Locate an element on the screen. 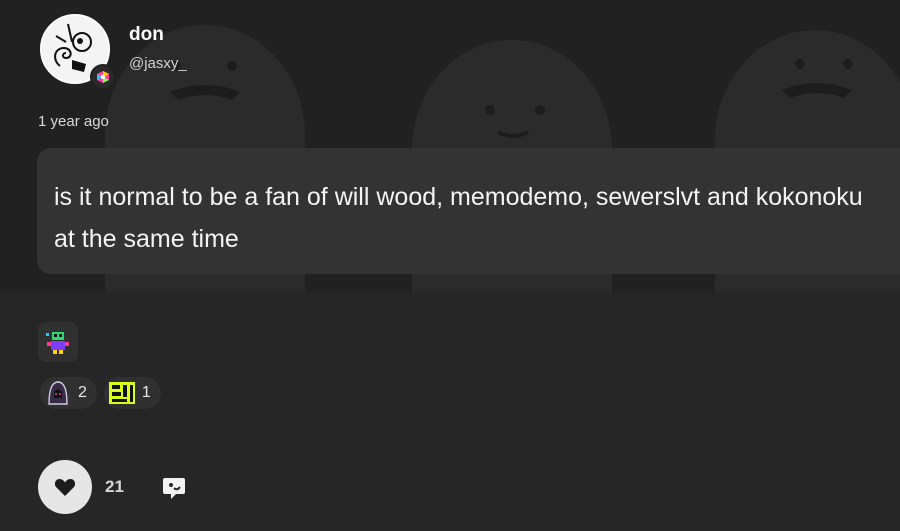 The width and height of the screenshot is (900, 531). reaction-hooded-figure: 2 is located at coordinates (68, 393).